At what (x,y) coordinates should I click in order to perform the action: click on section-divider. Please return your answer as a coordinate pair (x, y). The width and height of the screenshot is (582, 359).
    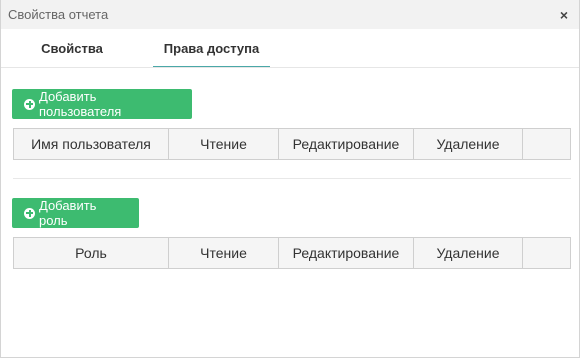
    Looking at the image, I should click on (292, 178).